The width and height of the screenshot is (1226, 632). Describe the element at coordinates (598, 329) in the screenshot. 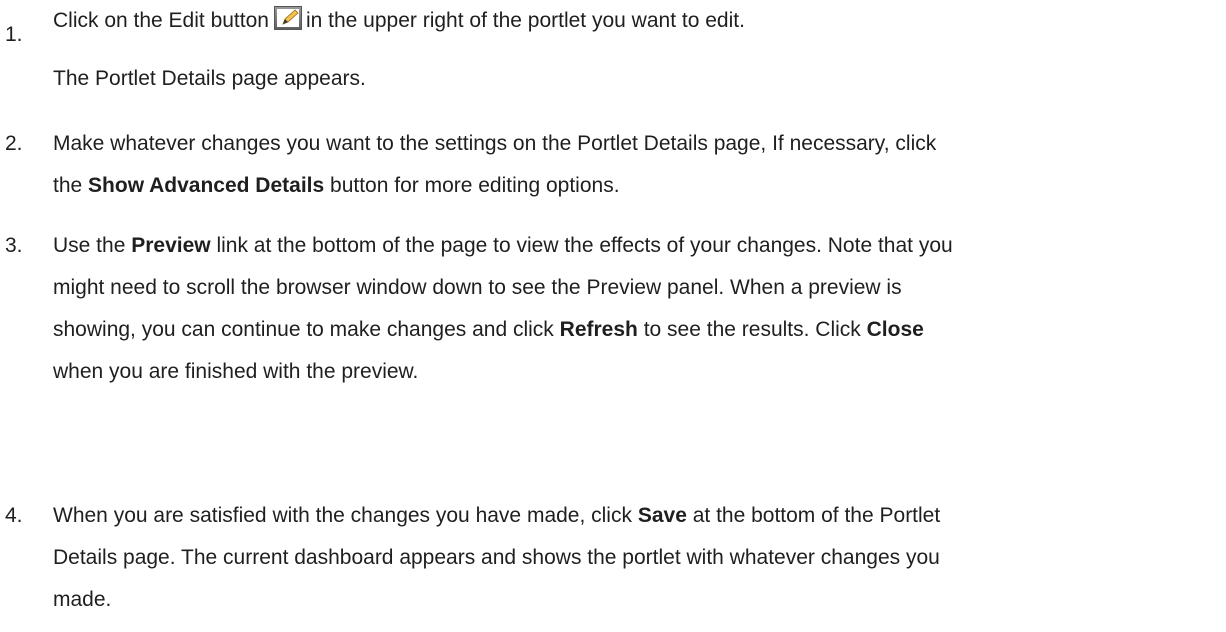

I see `refresh-label: Refresh` at that location.